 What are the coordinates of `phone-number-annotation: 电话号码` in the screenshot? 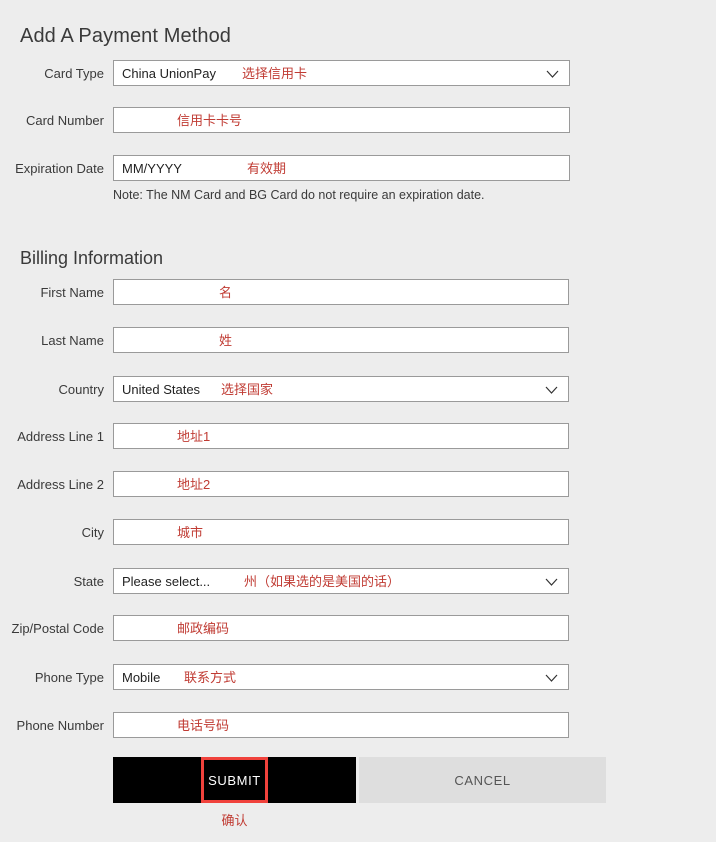 It's located at (203, 725).